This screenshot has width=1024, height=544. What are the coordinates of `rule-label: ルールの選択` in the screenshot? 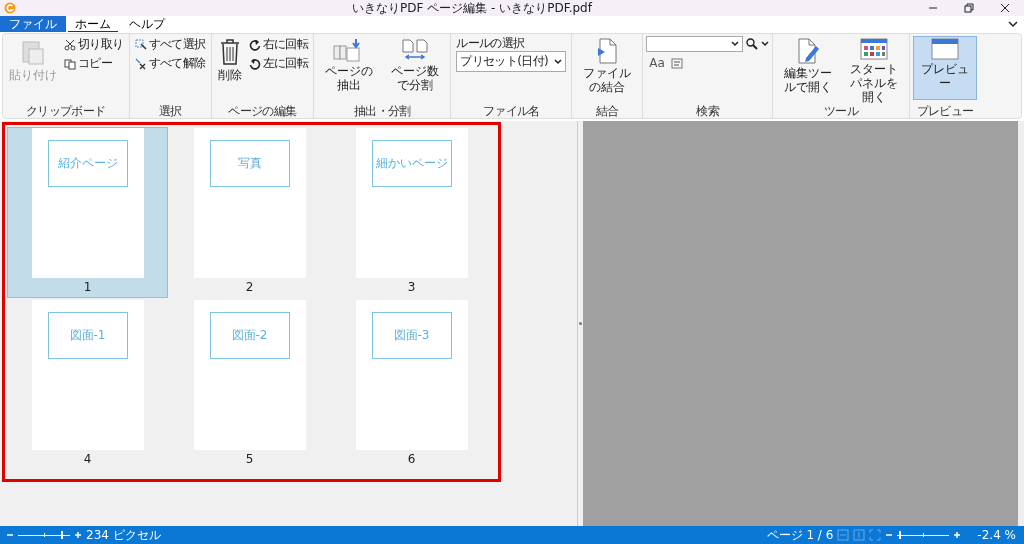 It's located at (491, 43).